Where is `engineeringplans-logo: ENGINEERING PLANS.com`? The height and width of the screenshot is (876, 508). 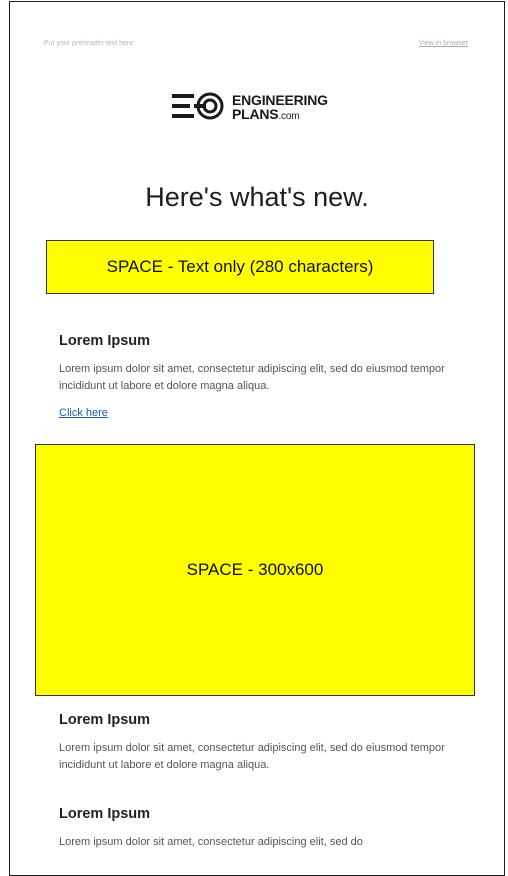
engineeringplans-logo: ENGINEERING PLANS.com is located at coordinates (267, 106).